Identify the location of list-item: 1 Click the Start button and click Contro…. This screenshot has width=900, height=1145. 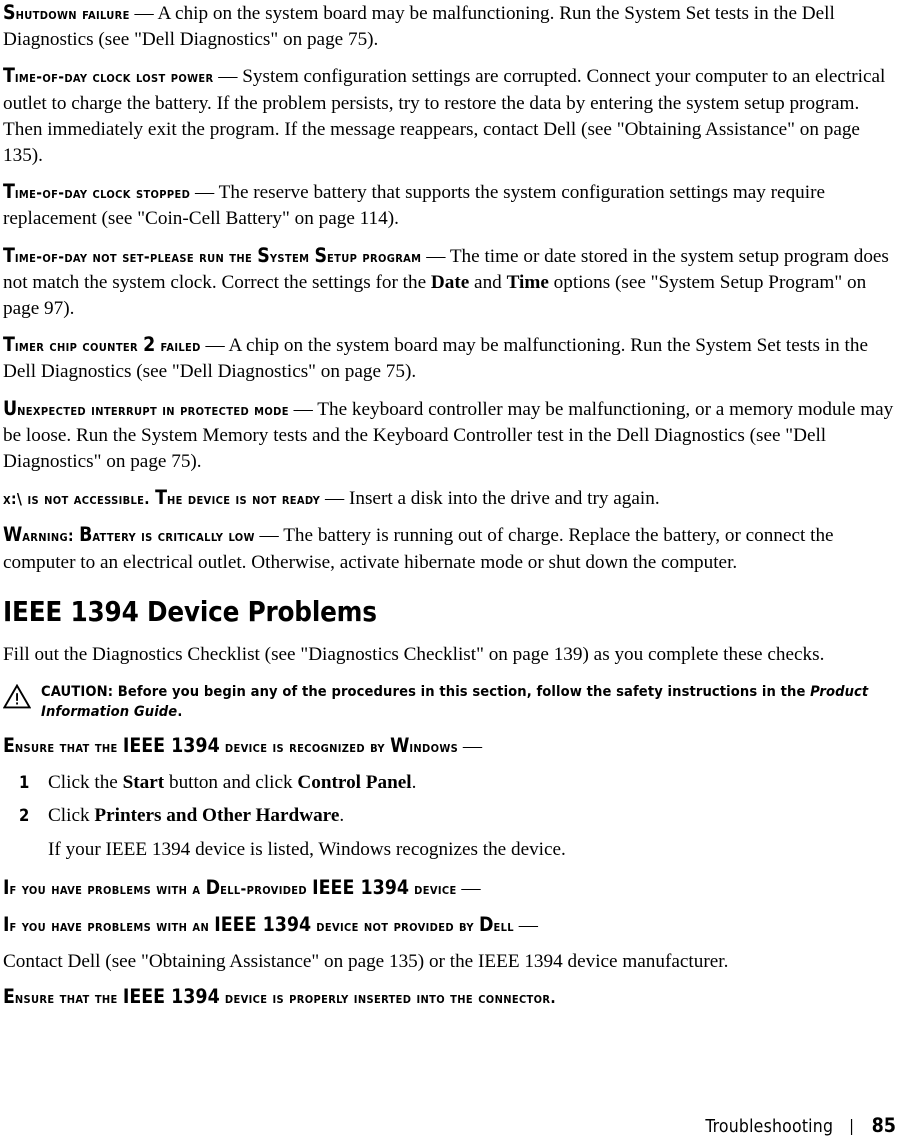
(449, 783).